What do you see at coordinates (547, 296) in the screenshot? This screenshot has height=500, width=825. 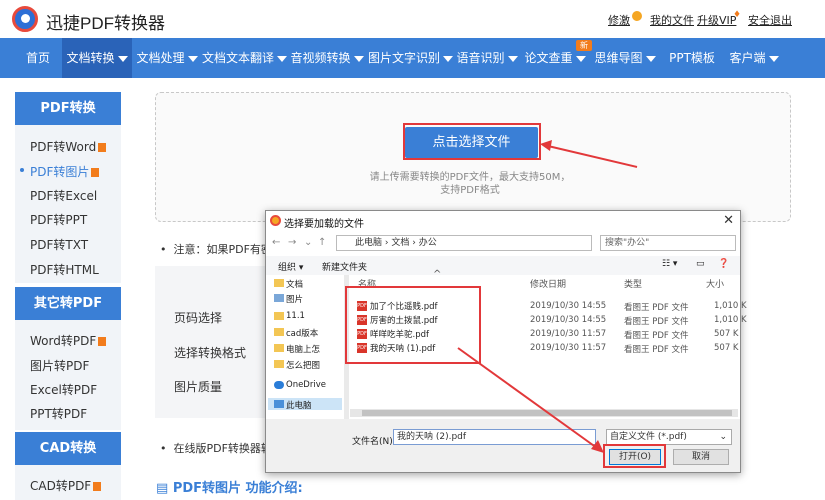 I see `annotation-arrows` at bounding box center [547, 296].